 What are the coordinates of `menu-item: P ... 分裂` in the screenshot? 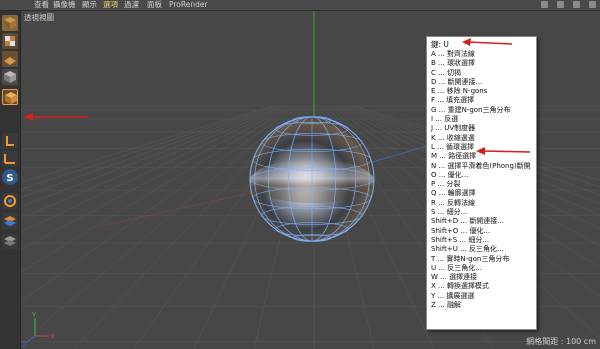 It's located at (481, 184).